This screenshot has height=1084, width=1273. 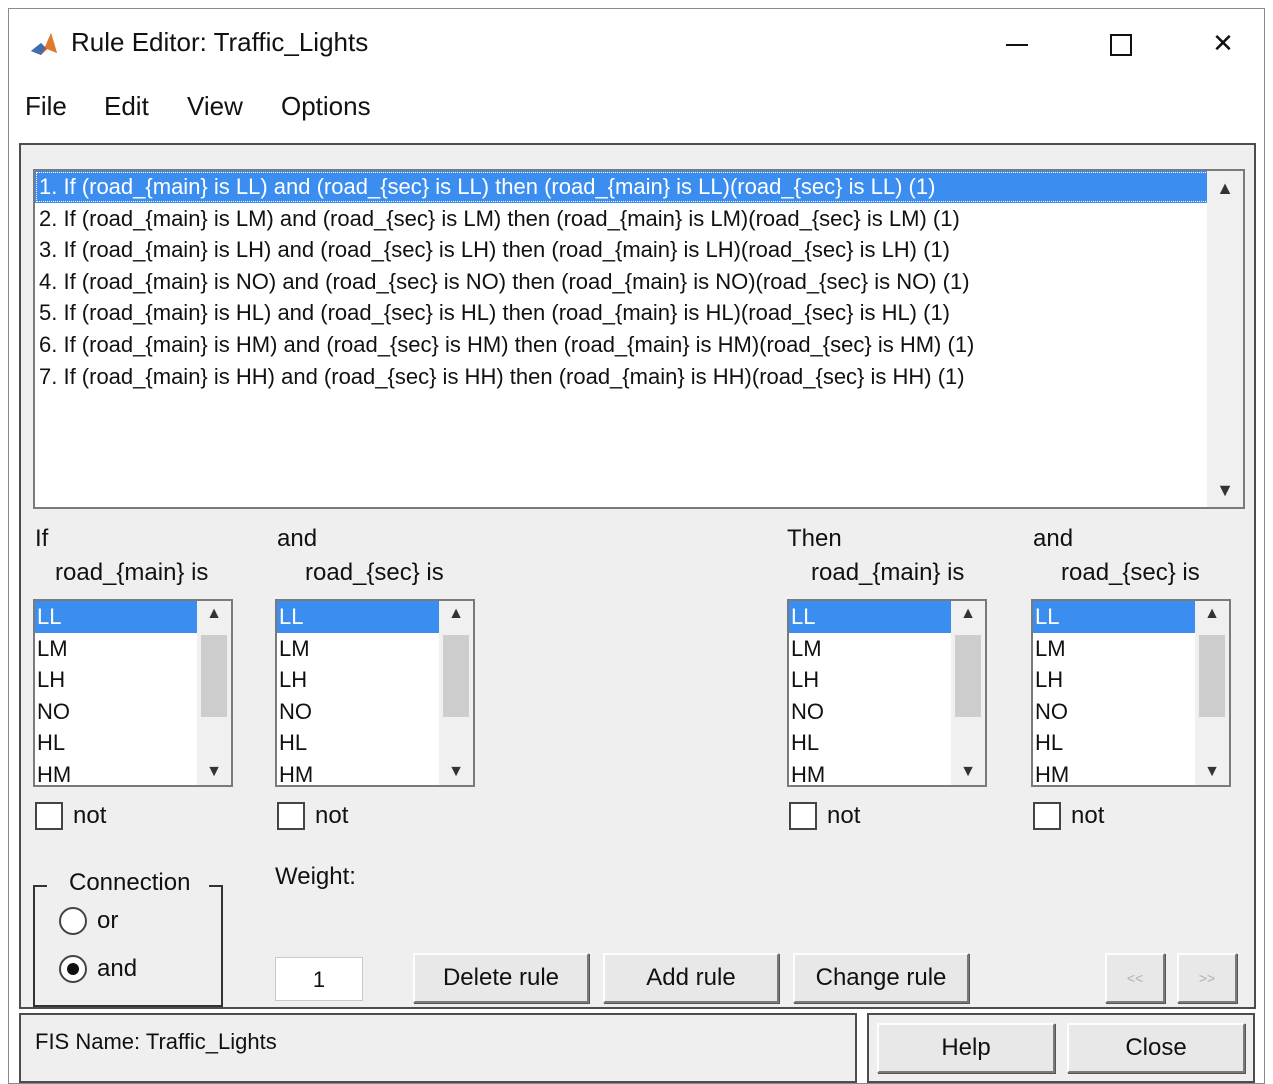 I want to click on if-variable-label: road_{main} is, so click(x=132, y=572).